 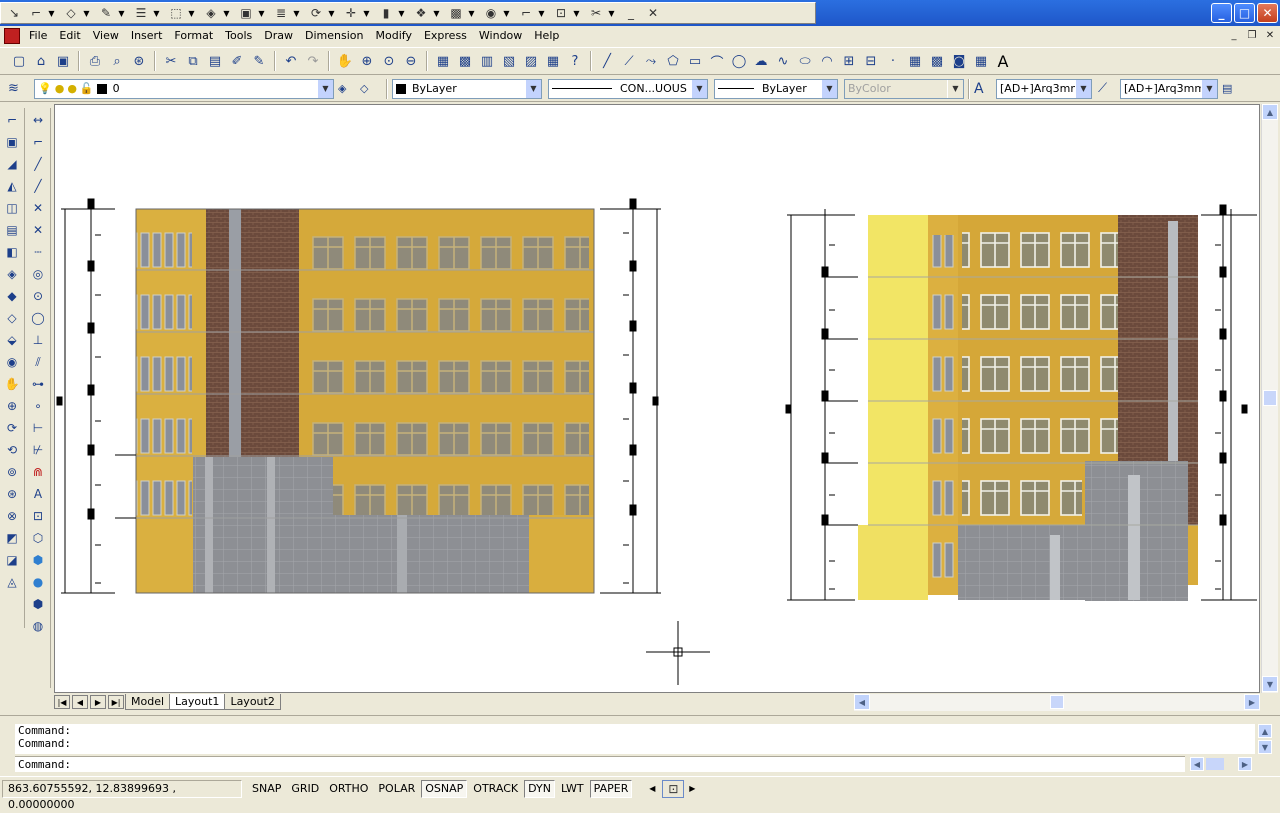 What do you see at coordinates (531, 61) in the screenshot?
I see `markup-icon: ▨` at bounding box center [531, 61].